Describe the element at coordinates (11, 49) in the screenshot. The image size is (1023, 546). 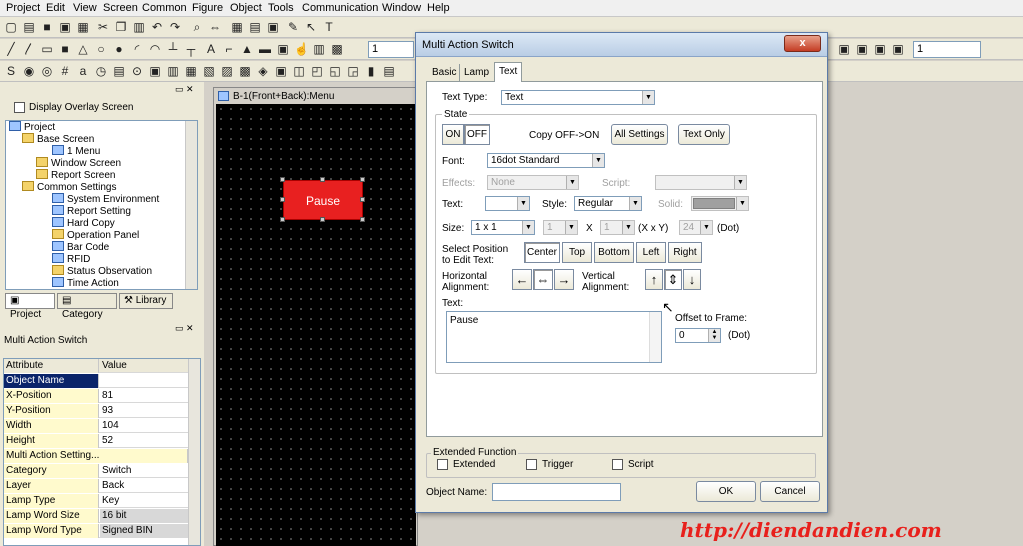
I see `line-icon: ╱` at that location.